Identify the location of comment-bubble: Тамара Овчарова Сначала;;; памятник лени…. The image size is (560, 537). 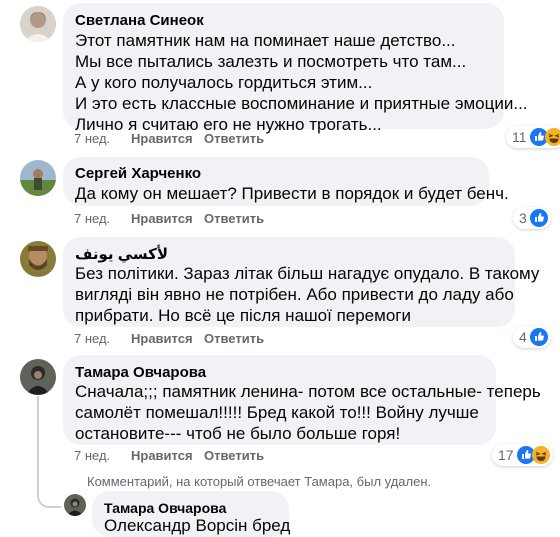
(302, 400).